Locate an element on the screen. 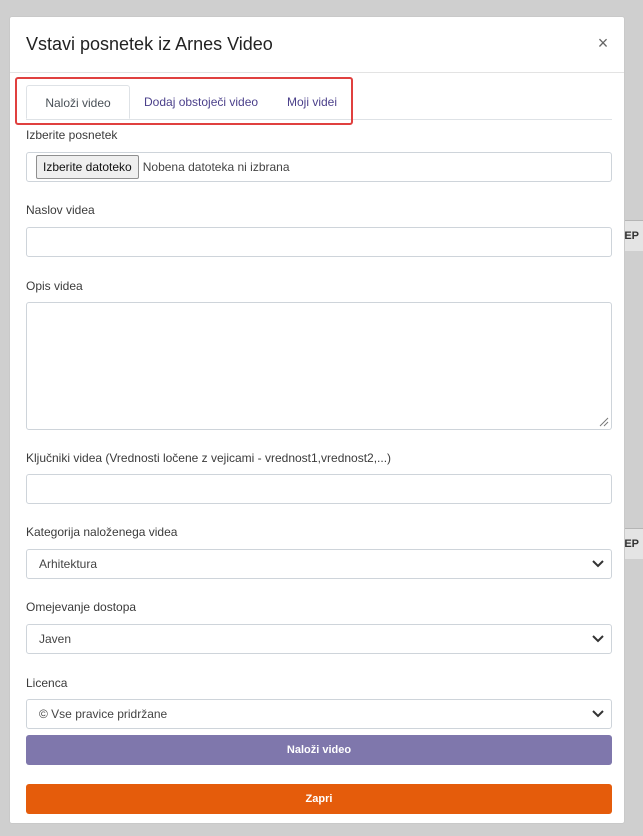  title-label: Naslov videa is located at coordinates (60, 210).